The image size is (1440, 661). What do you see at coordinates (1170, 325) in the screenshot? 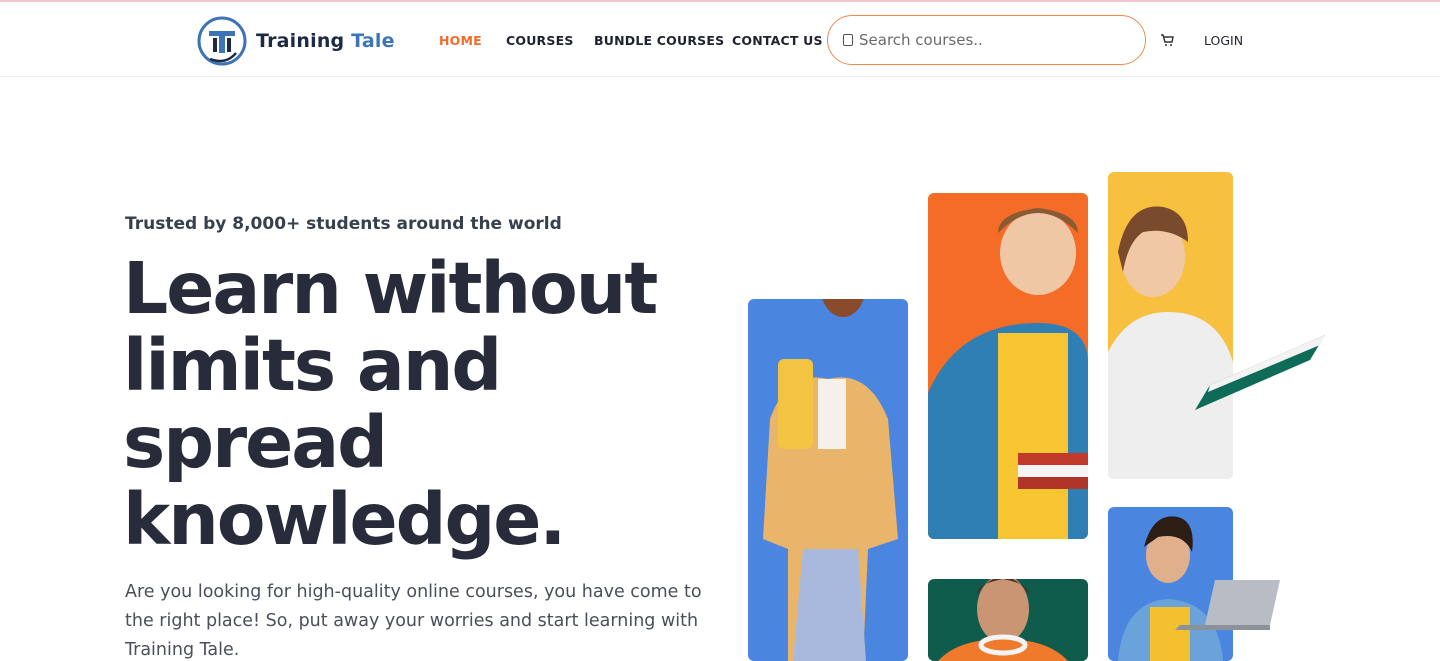
I see `student-photo-reading` at bounding box center [1170, 325].